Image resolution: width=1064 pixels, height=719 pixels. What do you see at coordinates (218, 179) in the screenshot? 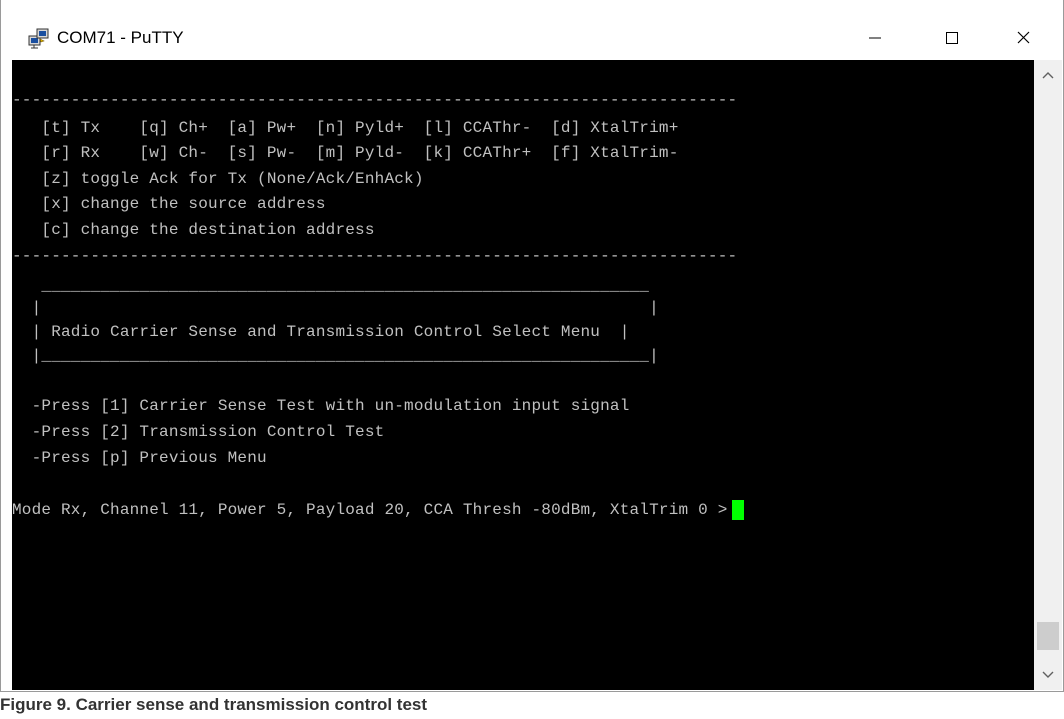
I see `menu-toggle-ack: [z] toggle Ack for Tx (None/Ack/EnhAck)` at bounding box center [218, 179].